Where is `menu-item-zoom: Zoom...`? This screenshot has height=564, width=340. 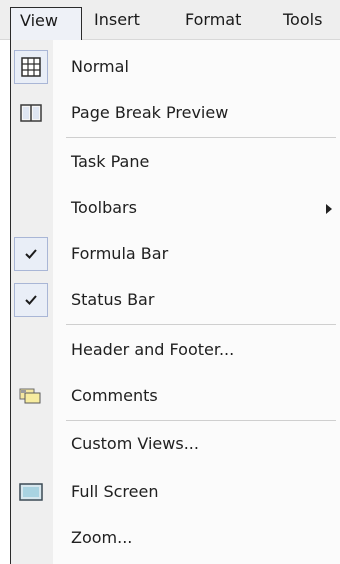 menu-item-zoom: Zoom... is located at coordinates (175, 538).